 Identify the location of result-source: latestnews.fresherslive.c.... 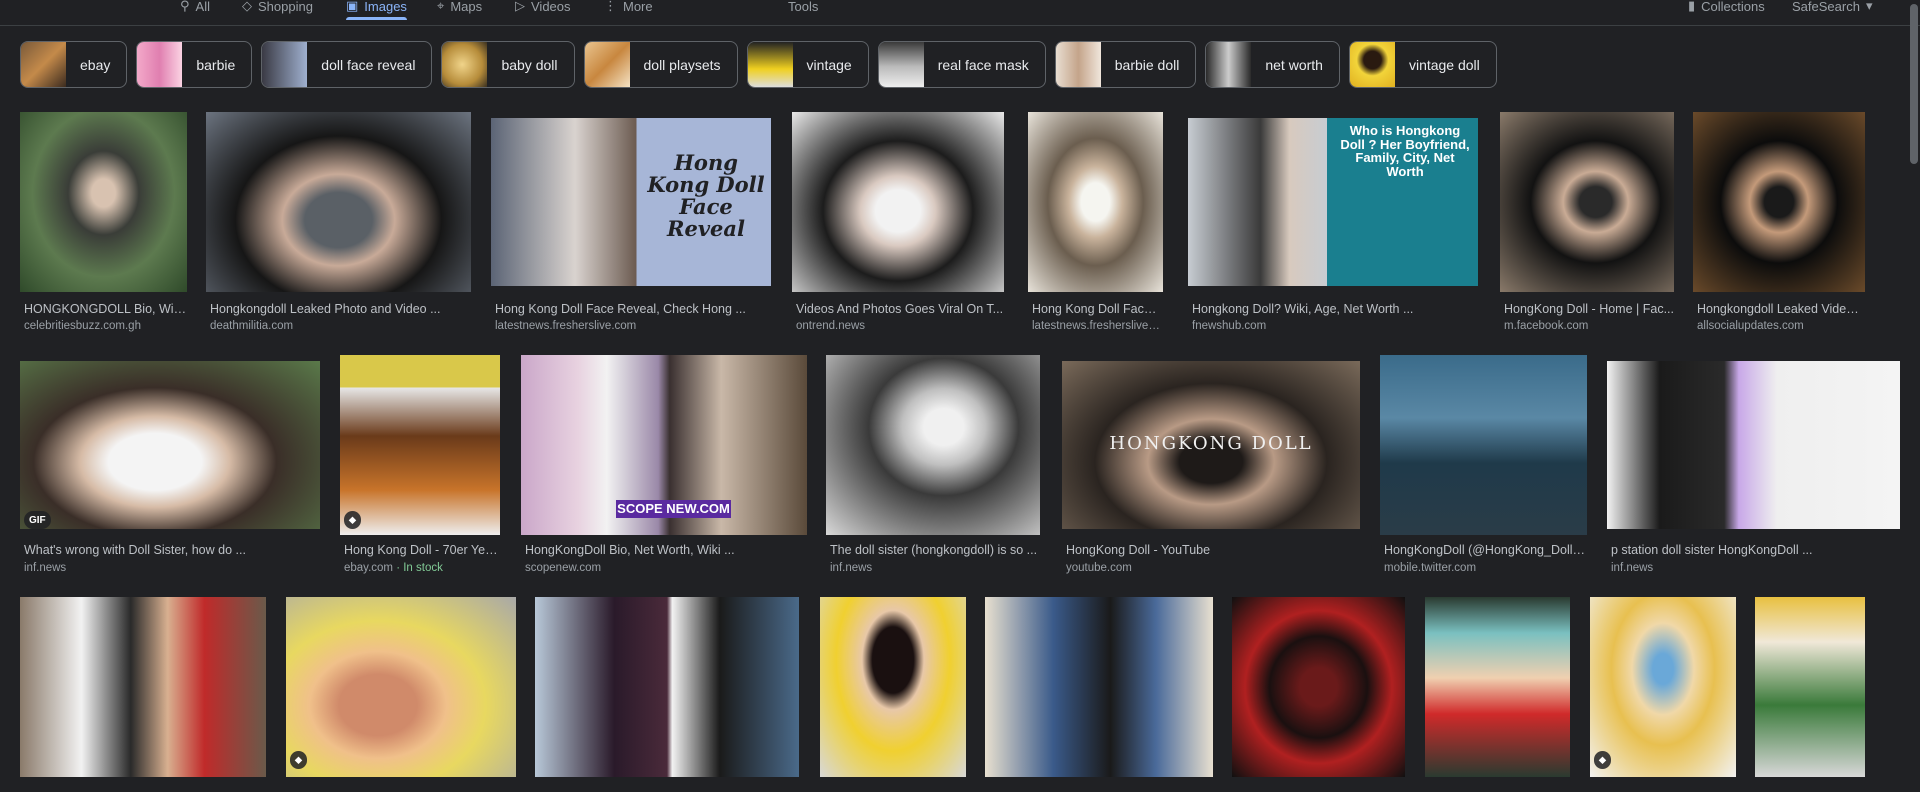
(1097, 326).